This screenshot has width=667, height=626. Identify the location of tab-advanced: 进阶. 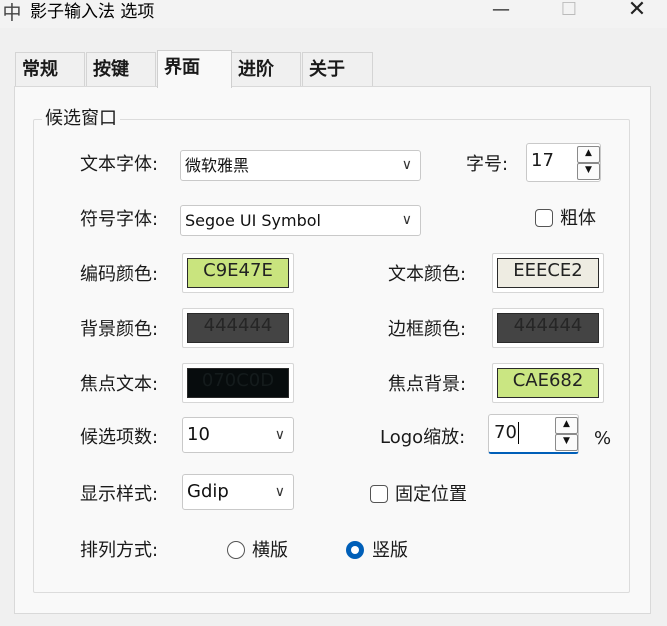
(266, 69).